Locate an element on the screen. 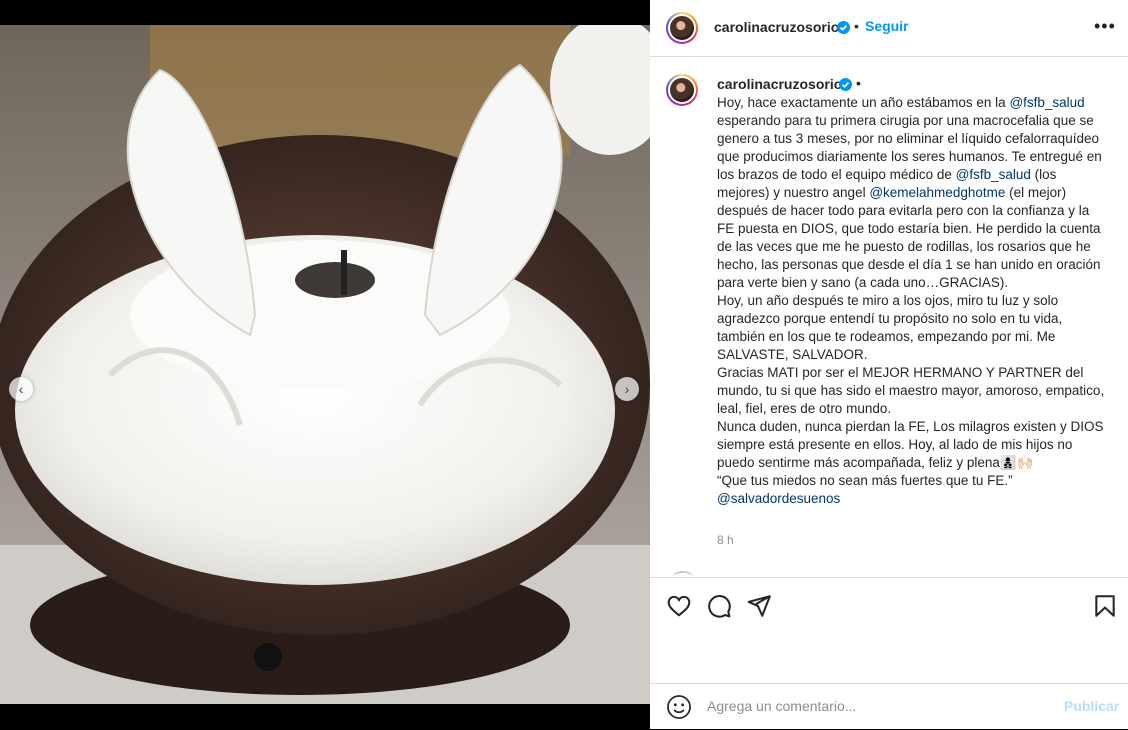  carousel-next-button: › is located at coordinates (627, 389).